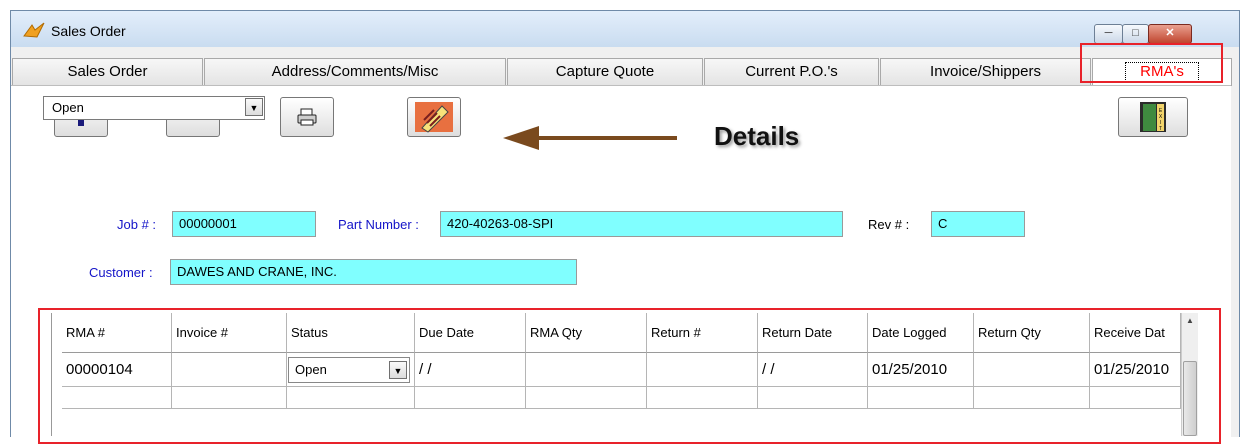 The image size is (1247, 444). Describe the element at coordinates (154, 108) in the screenshot. I see `rma-status-filter-select: Open ▼` at that location.